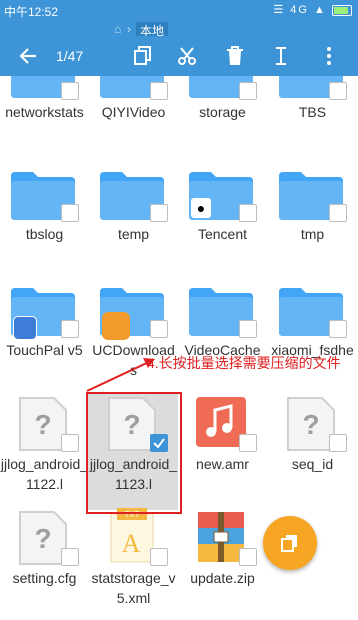 The image size is (358, 620). What do you see at coordinates (320, 10) in the screenshot?
I see `signal-icon: ▲` at bounding box center [320, 10].